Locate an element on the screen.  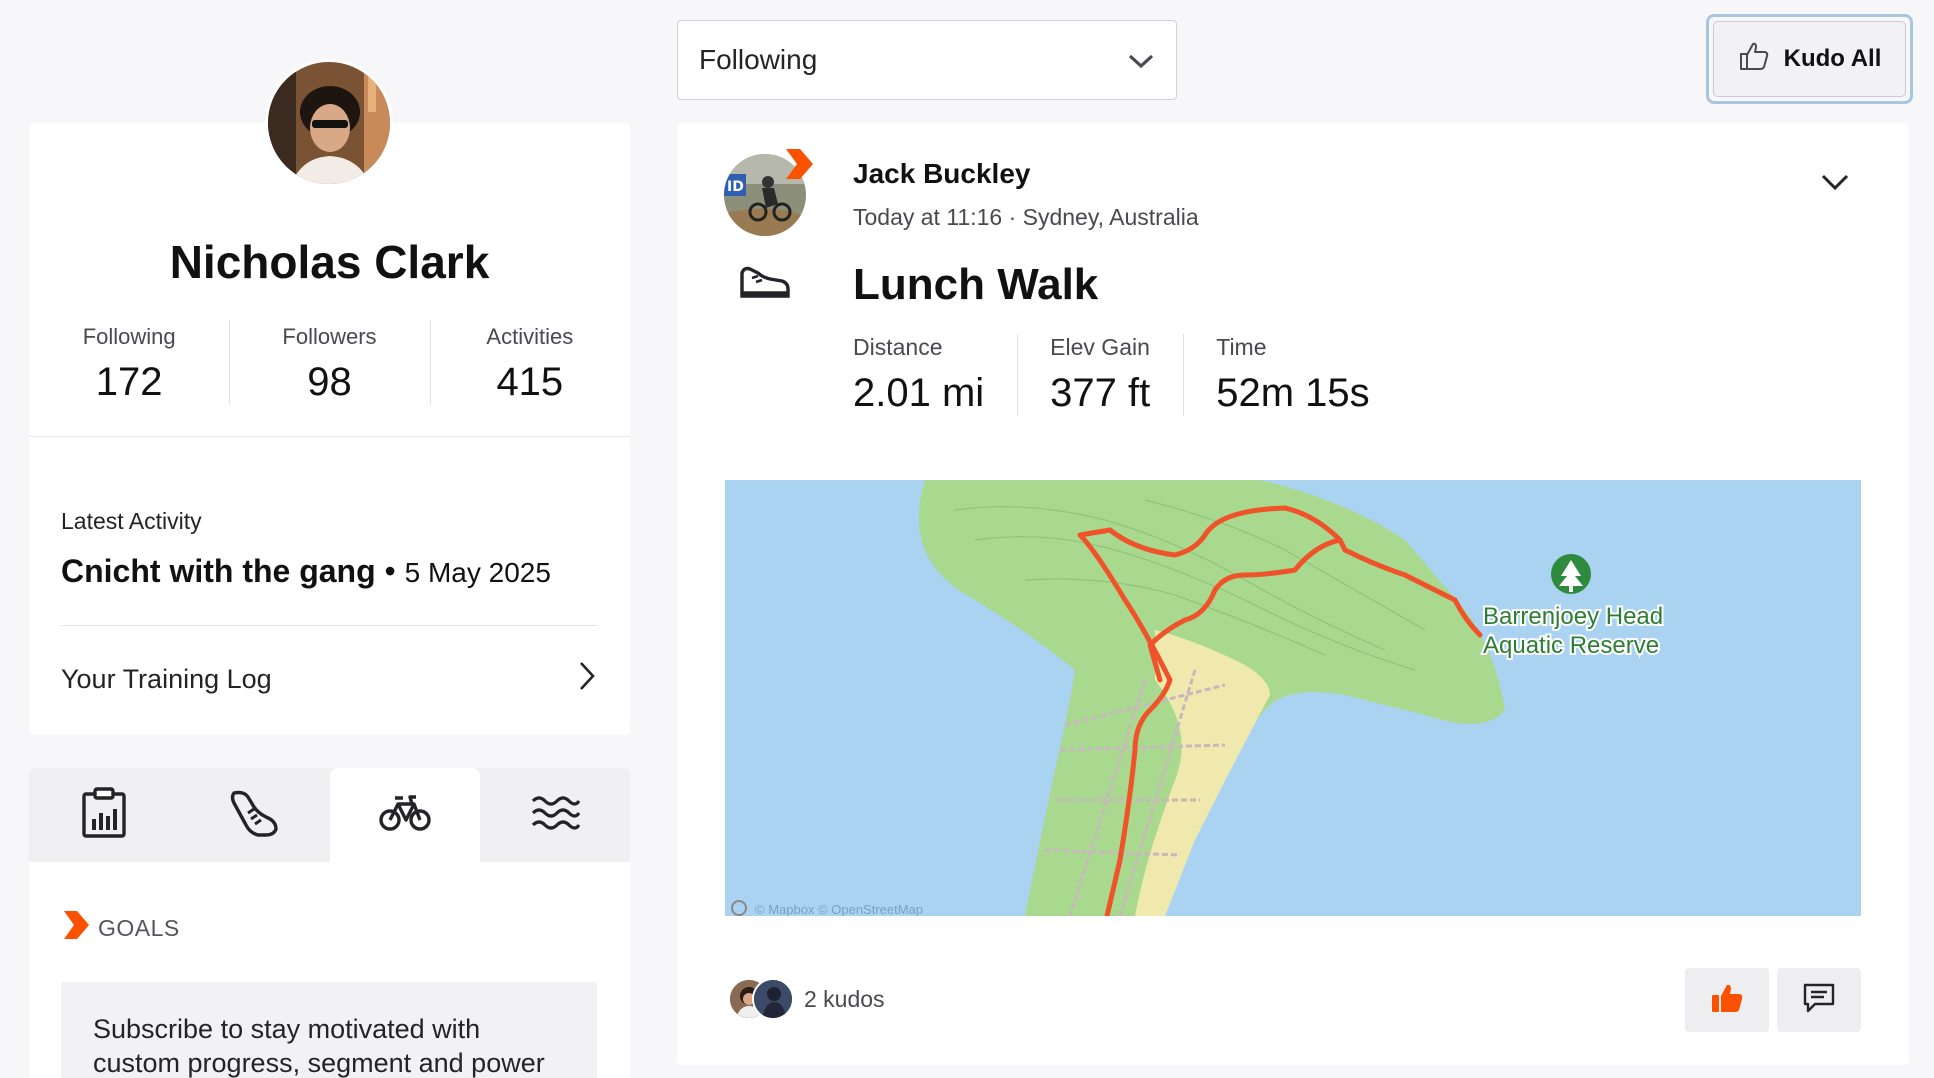
stat-value: 172 is located at coordinates (129, 382).